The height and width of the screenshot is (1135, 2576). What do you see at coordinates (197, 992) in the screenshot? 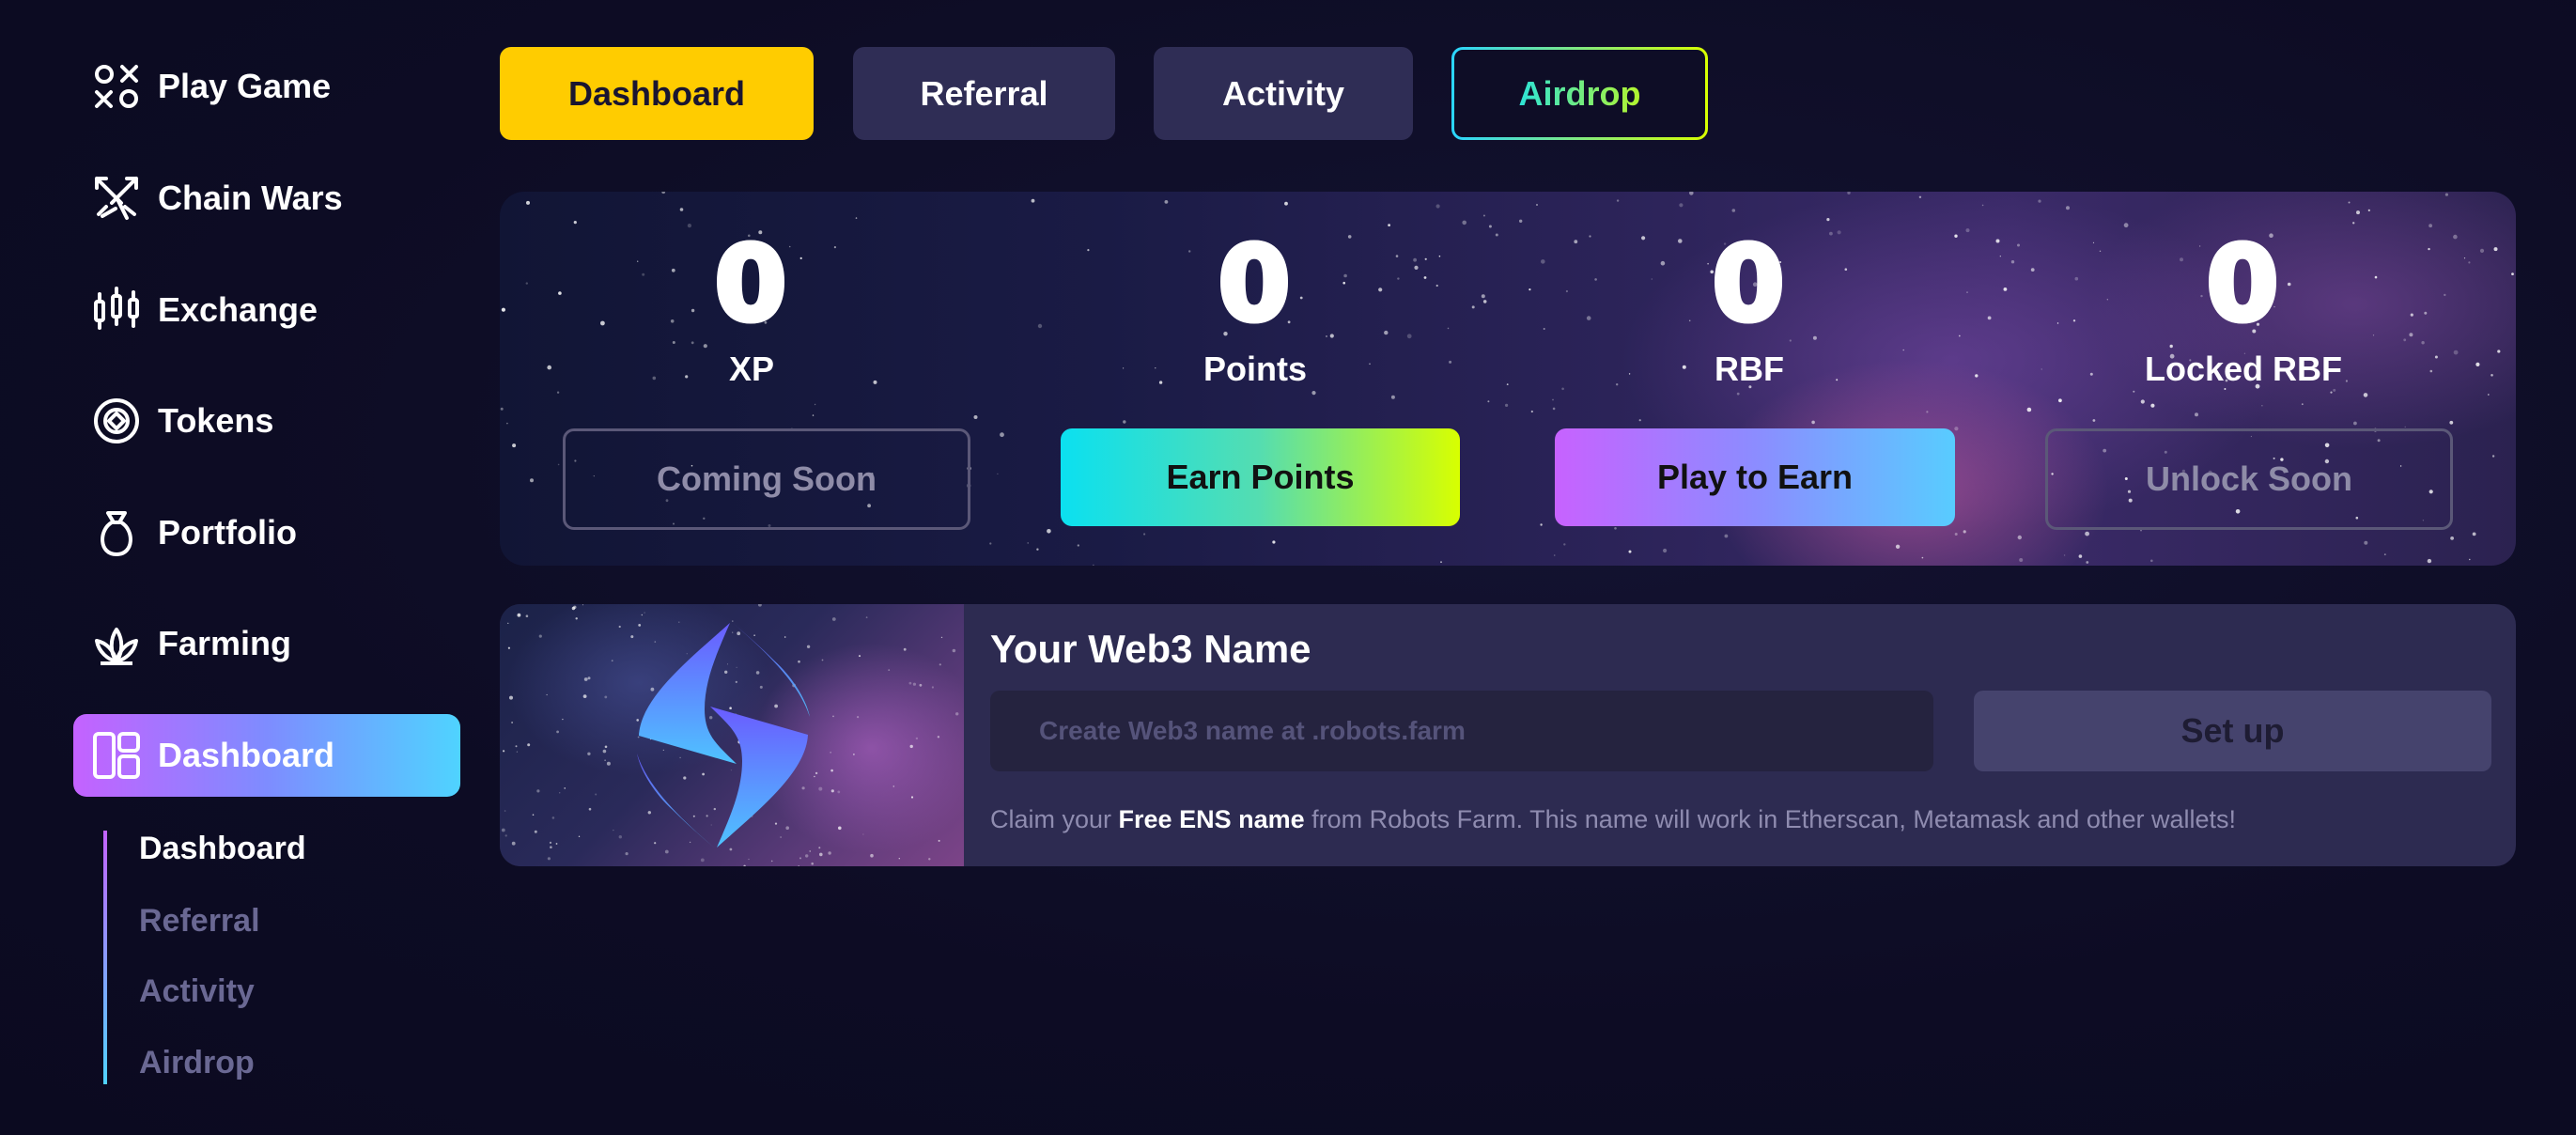
I see `submenu-item-activity: Activity` at bounding box center [197, 992].